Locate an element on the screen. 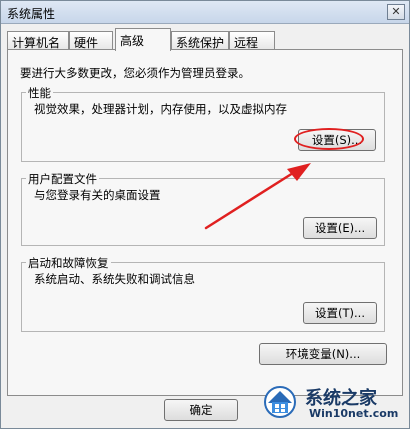 The image size is (410, 430). annotation-arrow-icon is located at coordinates (257, 196).